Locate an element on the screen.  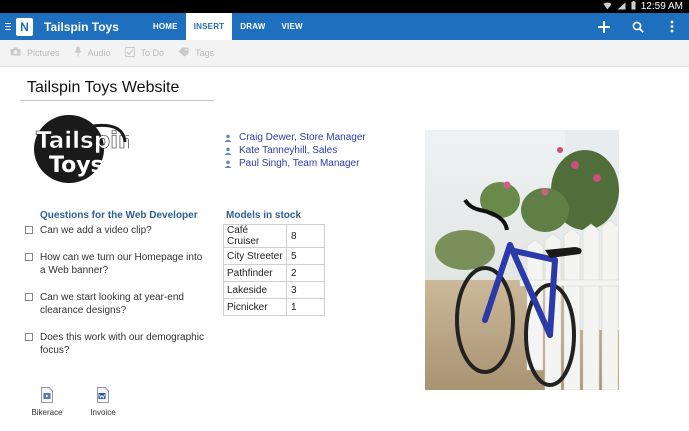
hamburger-menu-icon is located at coordinates (8, 26).